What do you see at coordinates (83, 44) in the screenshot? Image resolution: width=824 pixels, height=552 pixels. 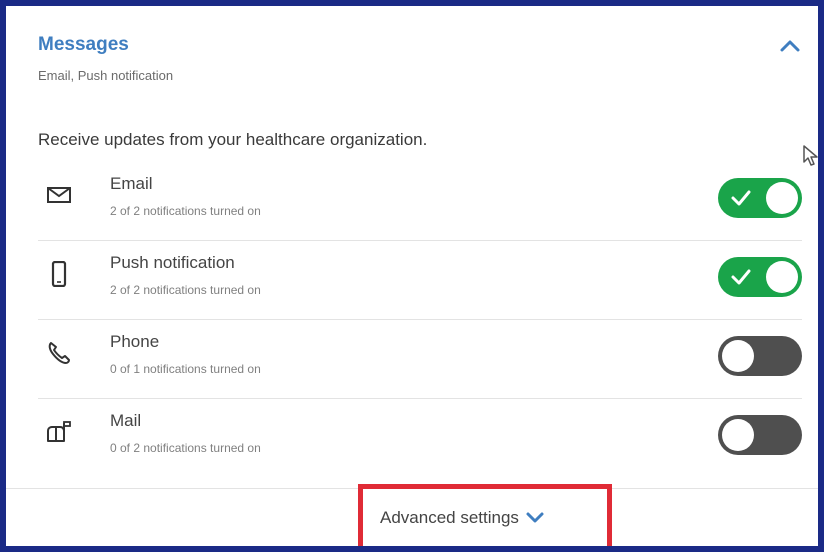 I see `section-title: Messages` at bounding box center [83, 44].